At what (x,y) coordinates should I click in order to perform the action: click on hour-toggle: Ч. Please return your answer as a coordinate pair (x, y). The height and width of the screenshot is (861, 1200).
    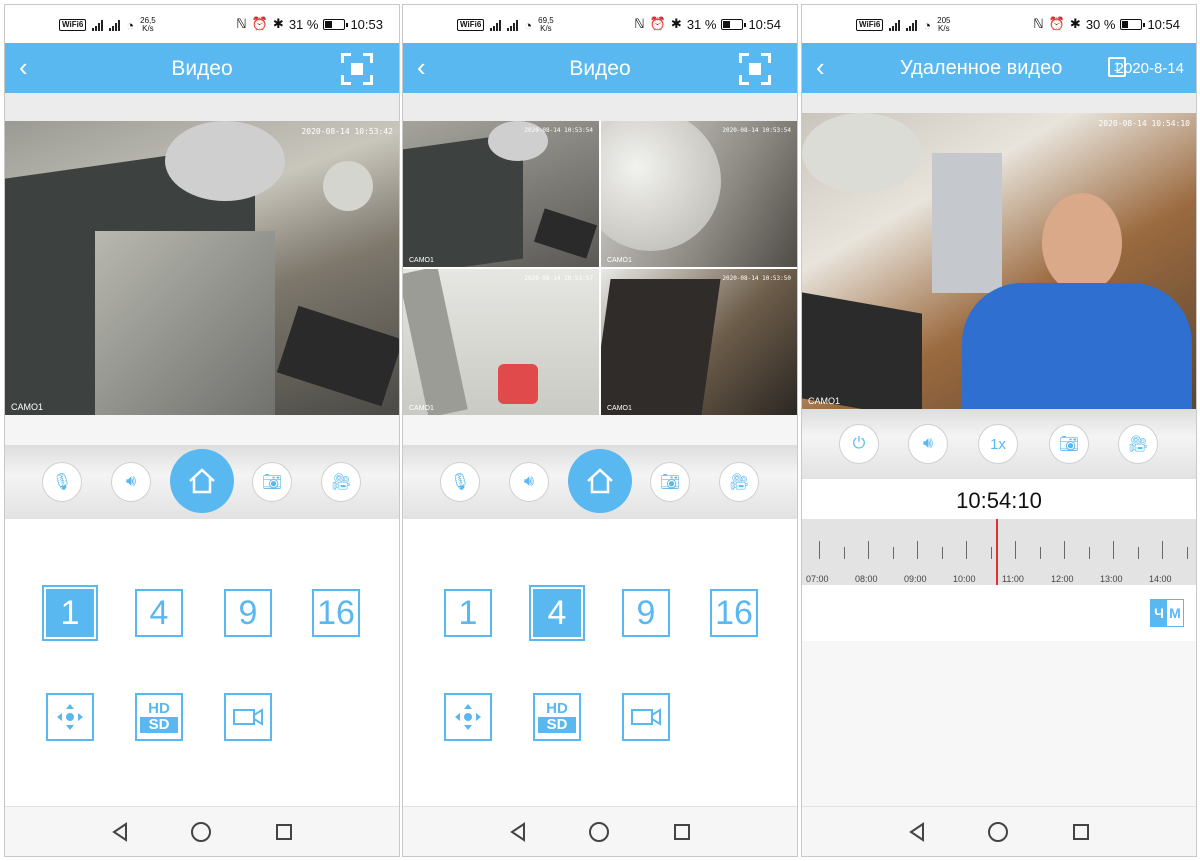
    Looking at the image, I should click on (1159, 613).